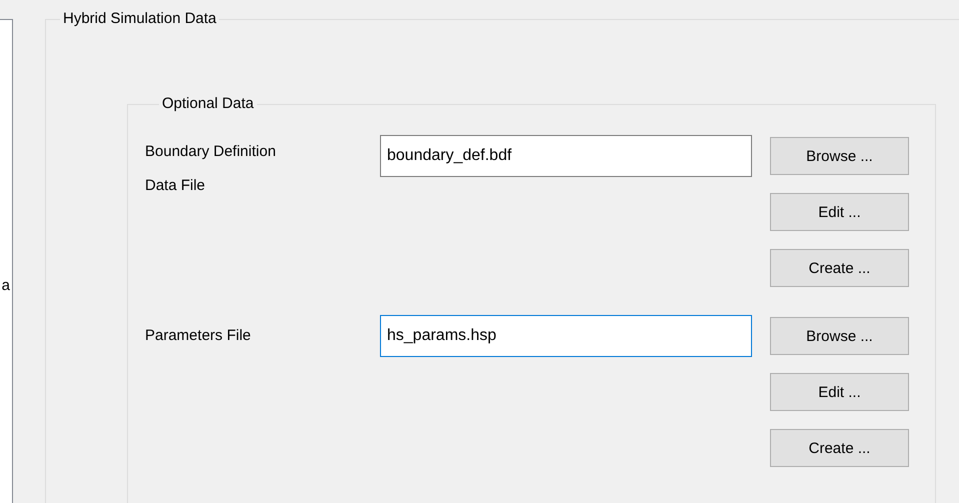 This screenshot has width=959, height=503. Describe the element at coordinates (198, 336) in the screenshot. I see `field-label: Parameters File` at that location.